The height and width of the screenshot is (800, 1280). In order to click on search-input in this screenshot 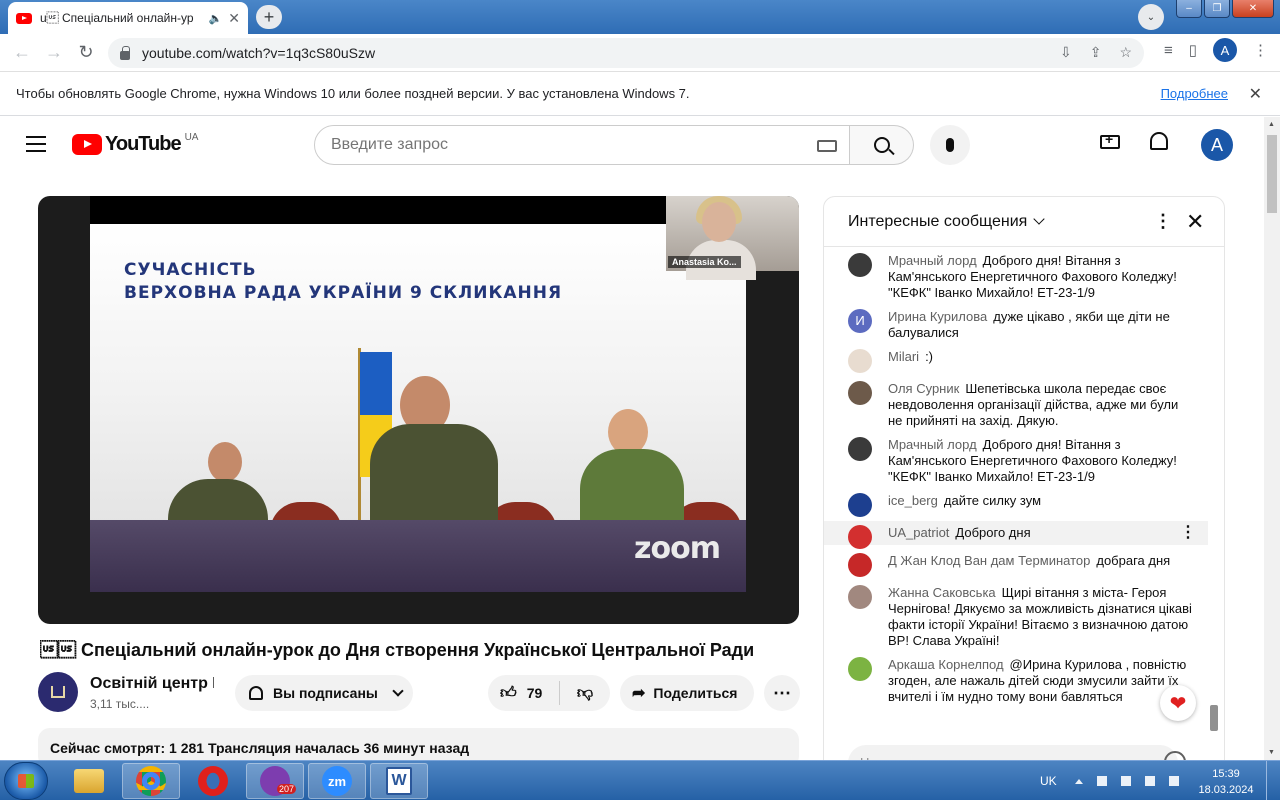, I will do `click(561, 145)`.